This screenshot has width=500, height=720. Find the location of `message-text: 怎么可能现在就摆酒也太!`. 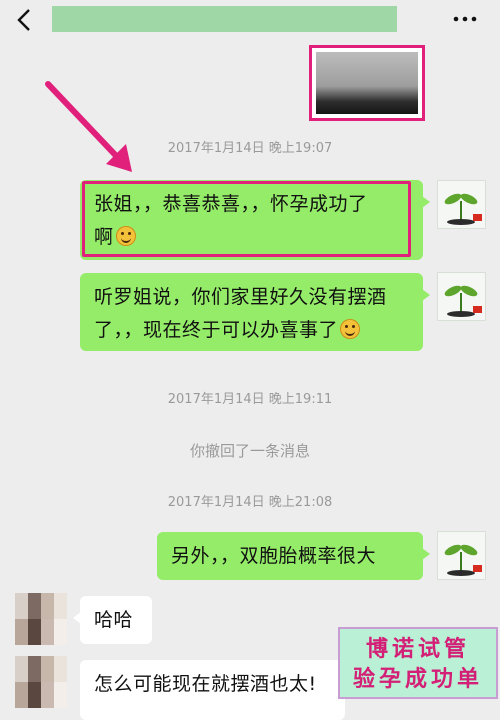

message-text: 怎么可能现在就摆酒也太! is located at coordinates (205, 684).